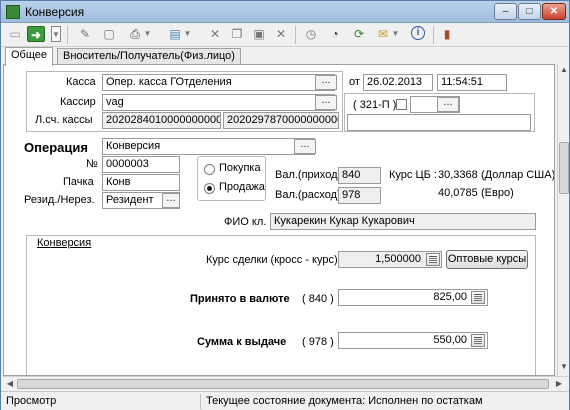  Describe the element at coordinates (237, 34) in the screenshot. I see `copy-icon: ❐` at that location.